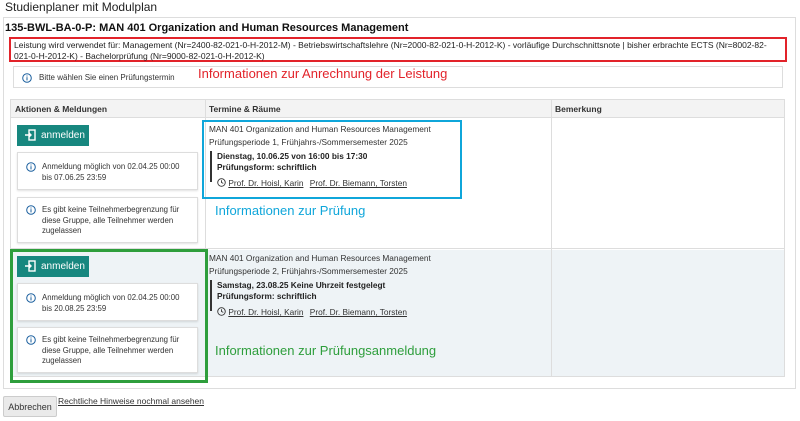 The width and height of the screenshot is (800, 421). Describe the element at coordinates (81, 7) in the screenshot. I see `page-title: Studienplaner mit Modulplan` at that location.